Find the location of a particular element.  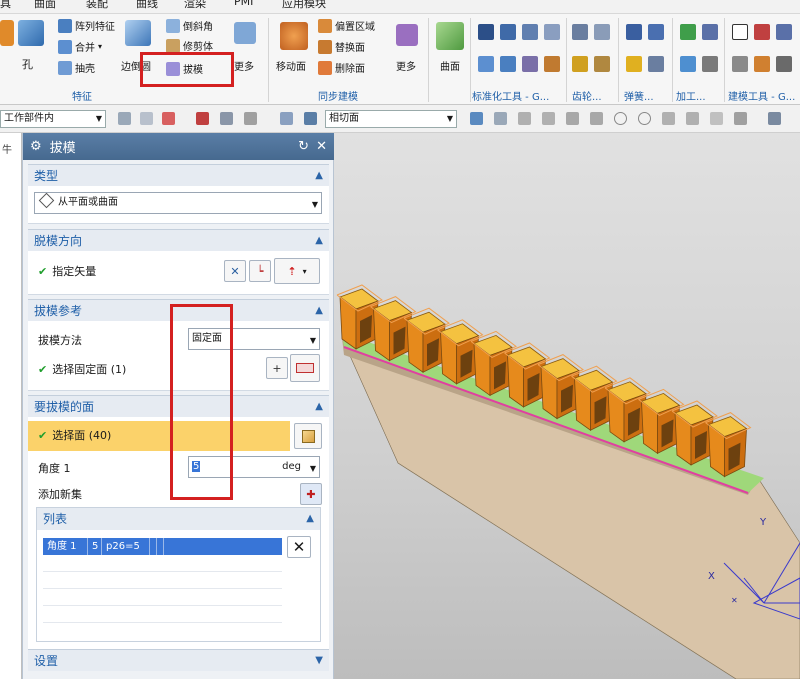

move-face-icon is located at coordinates (294, 36).